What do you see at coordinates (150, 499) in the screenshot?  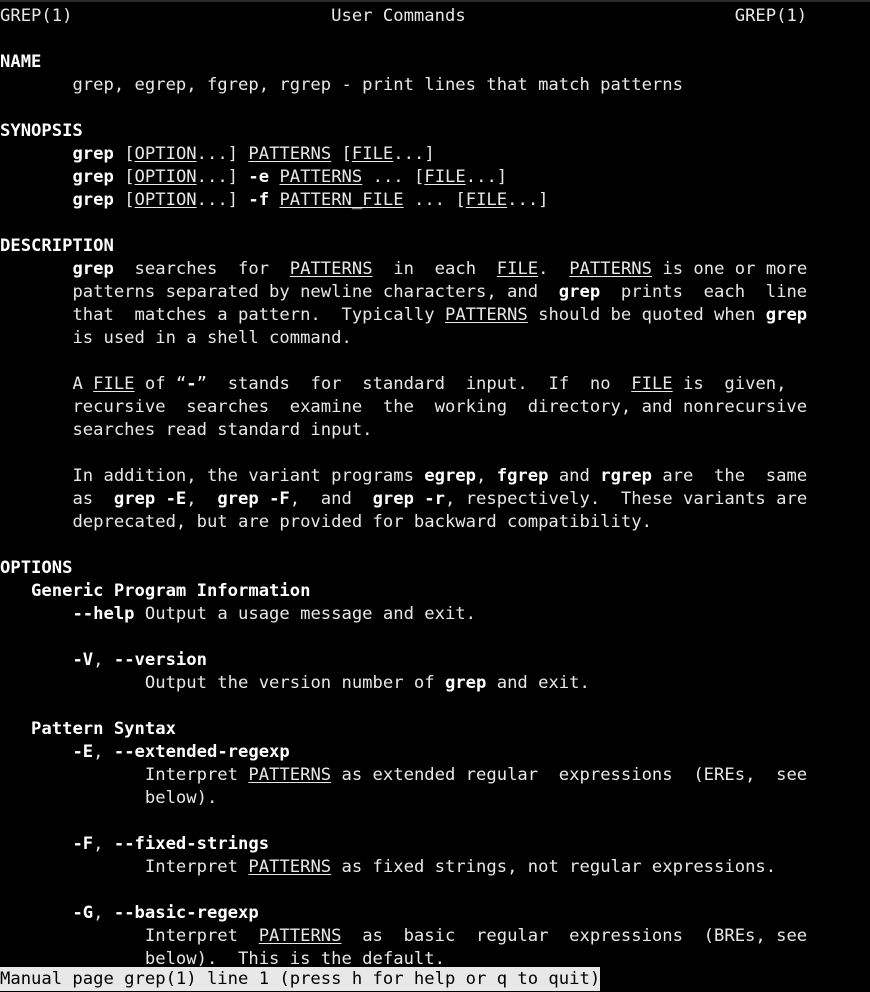 I see `desc3-grep-e-bold: grep -E` at bounding box center [150, 499].